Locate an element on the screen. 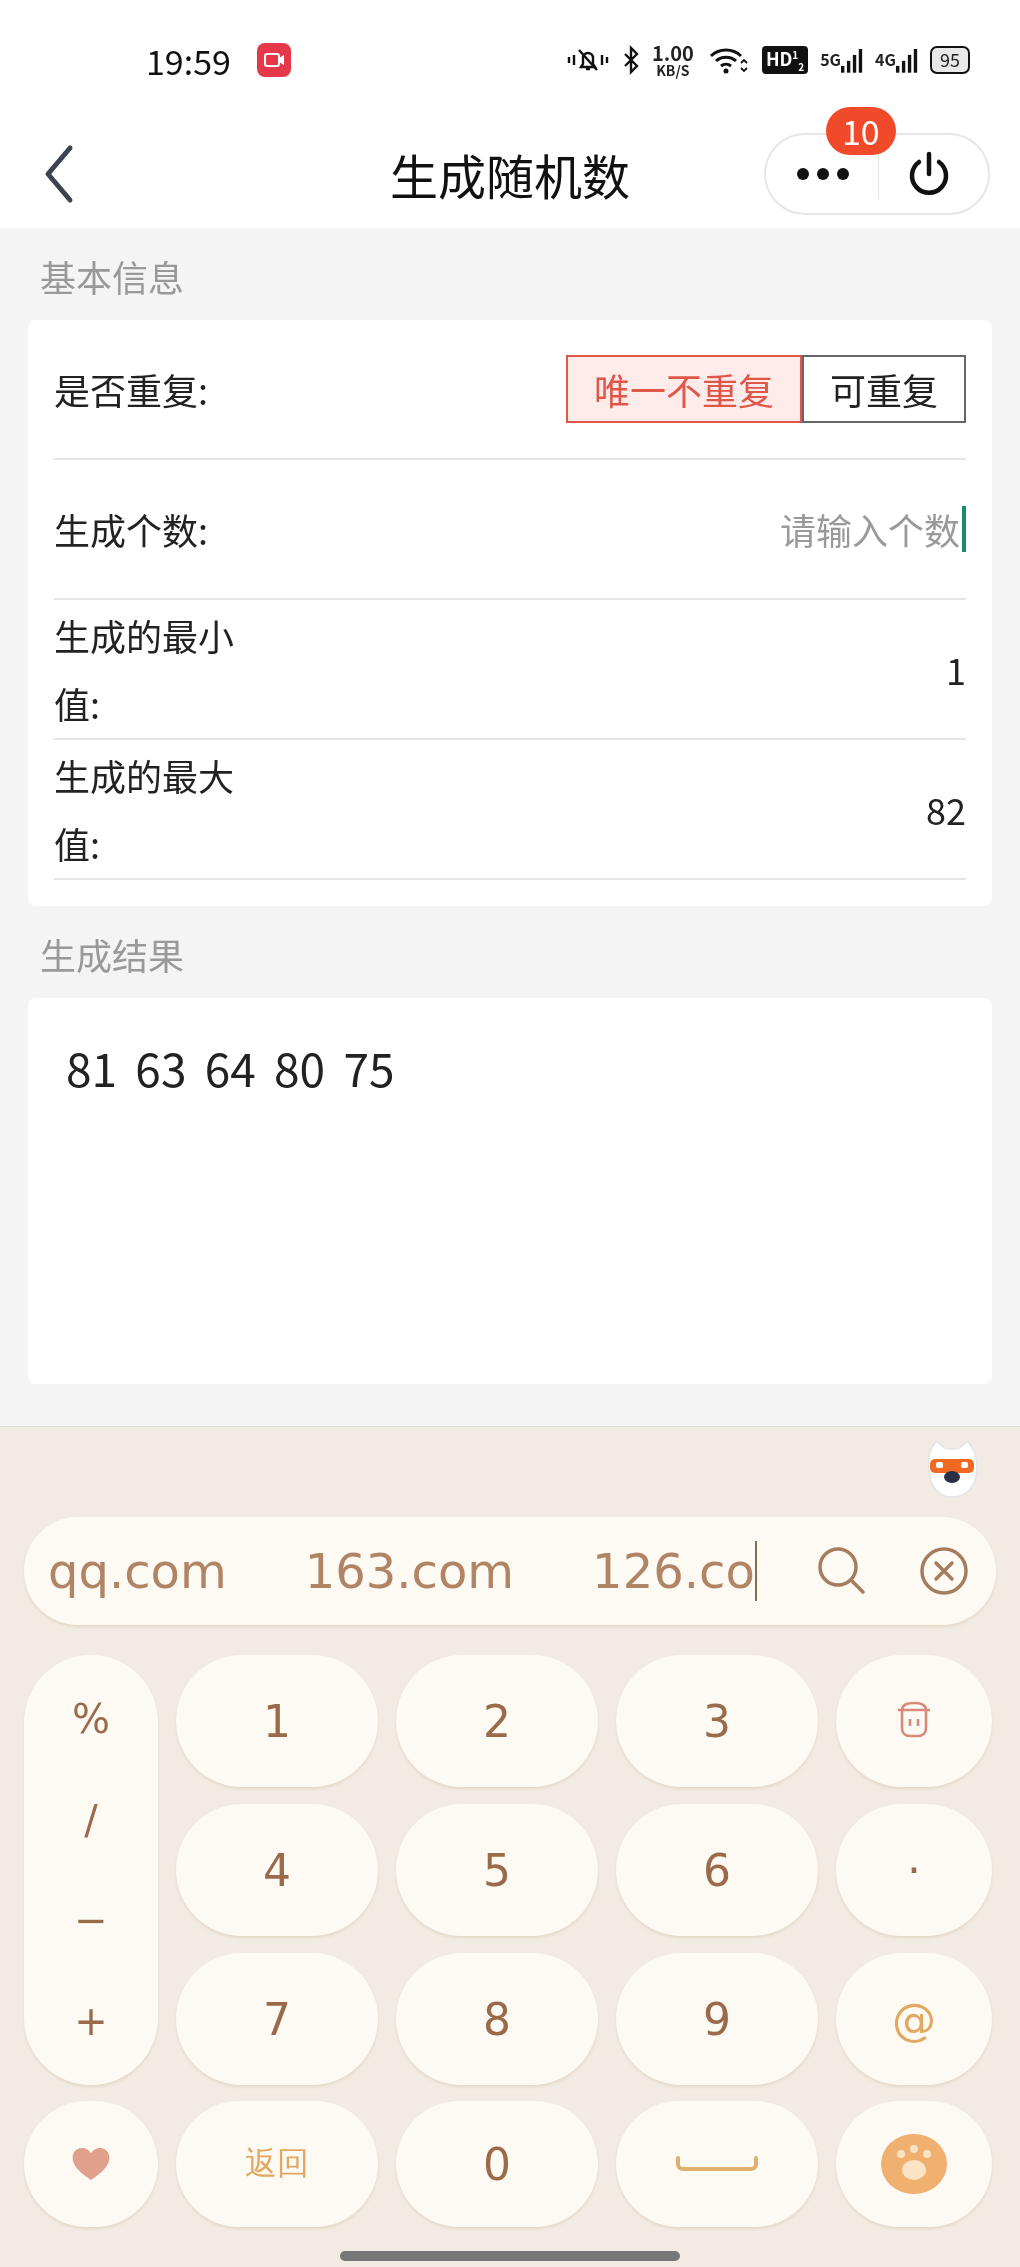 The width and height of the screenshot is (1020, 2267). notification-badge: 10 is located at coordinates (861, 131).